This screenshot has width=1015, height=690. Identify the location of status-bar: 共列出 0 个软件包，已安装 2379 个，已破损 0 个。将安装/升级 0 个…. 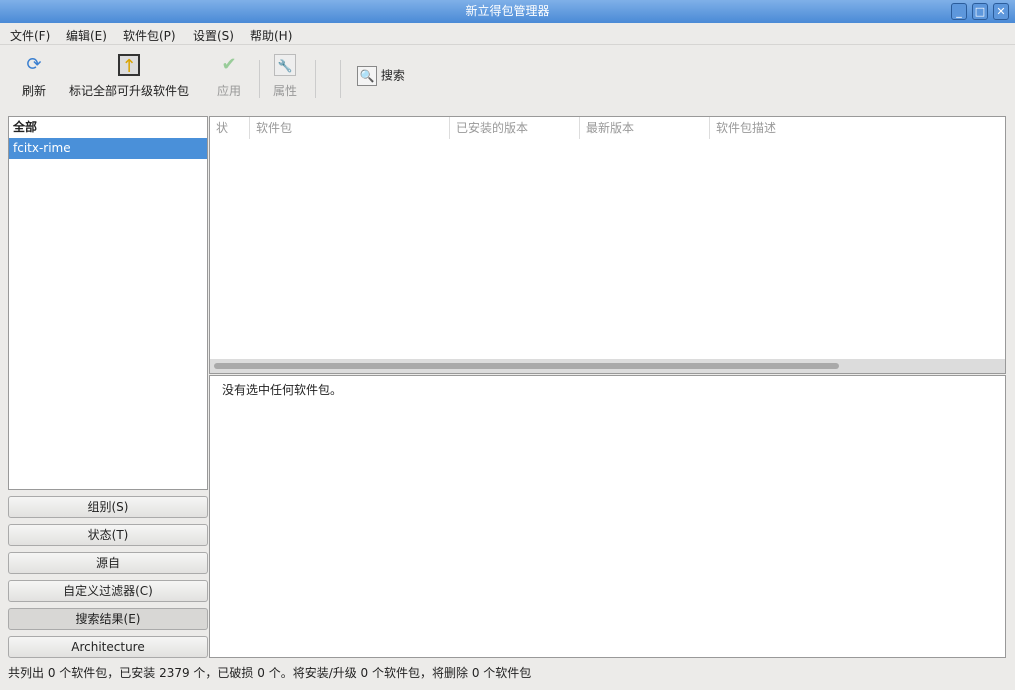
(270, 673).